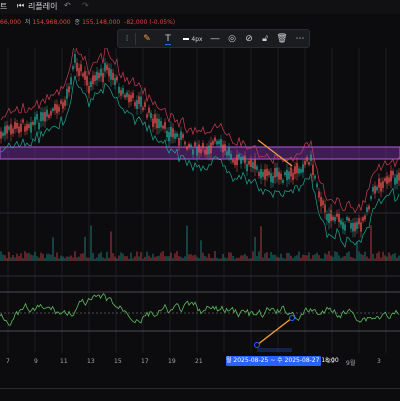 This screenshot has width=400, height=401. Describe the element at coordinates (168, 39) in the screenshot. I see `text-tool-icon: T` at that location.